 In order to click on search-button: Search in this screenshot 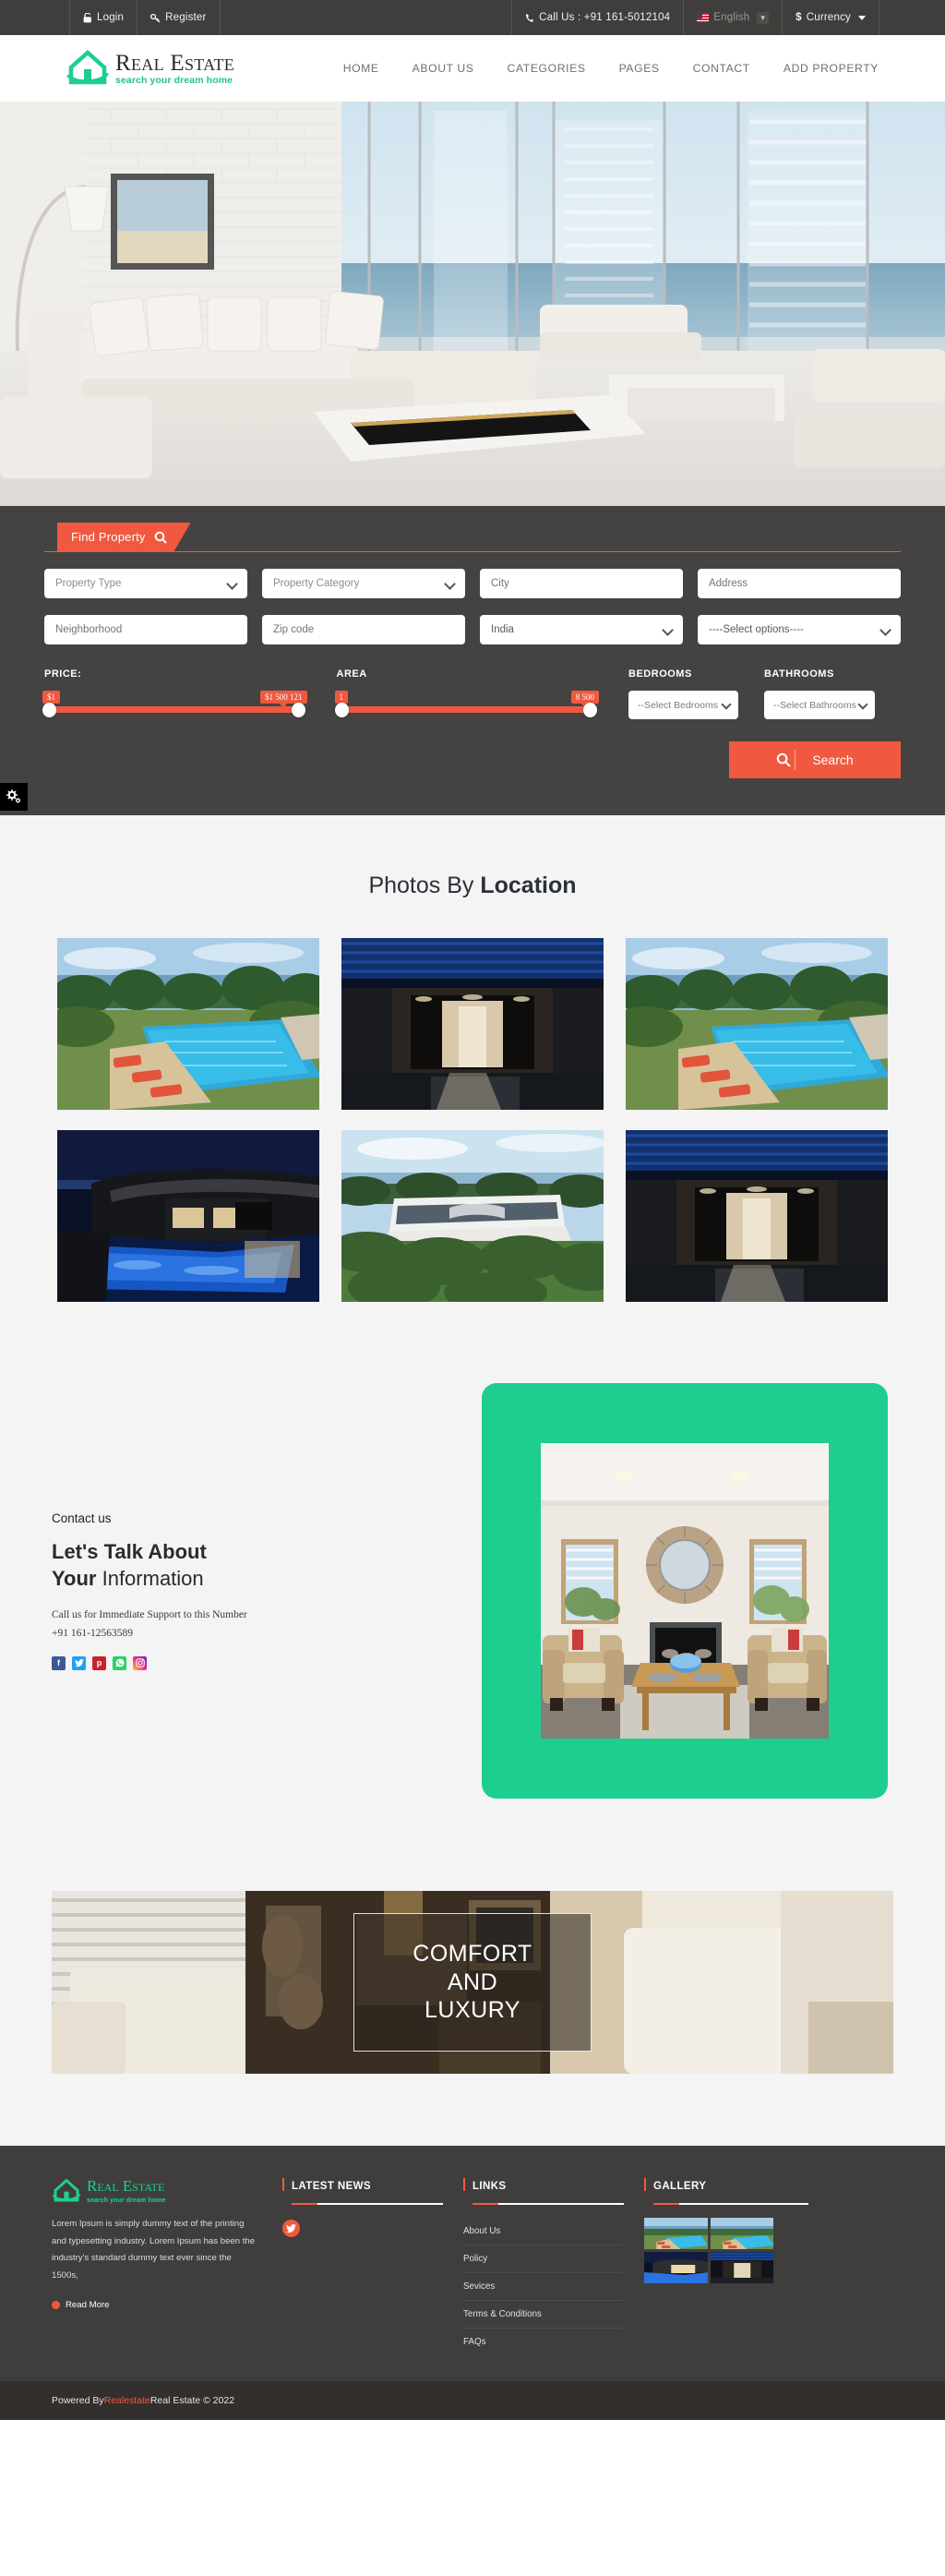, I will do `click(815, 759)`.